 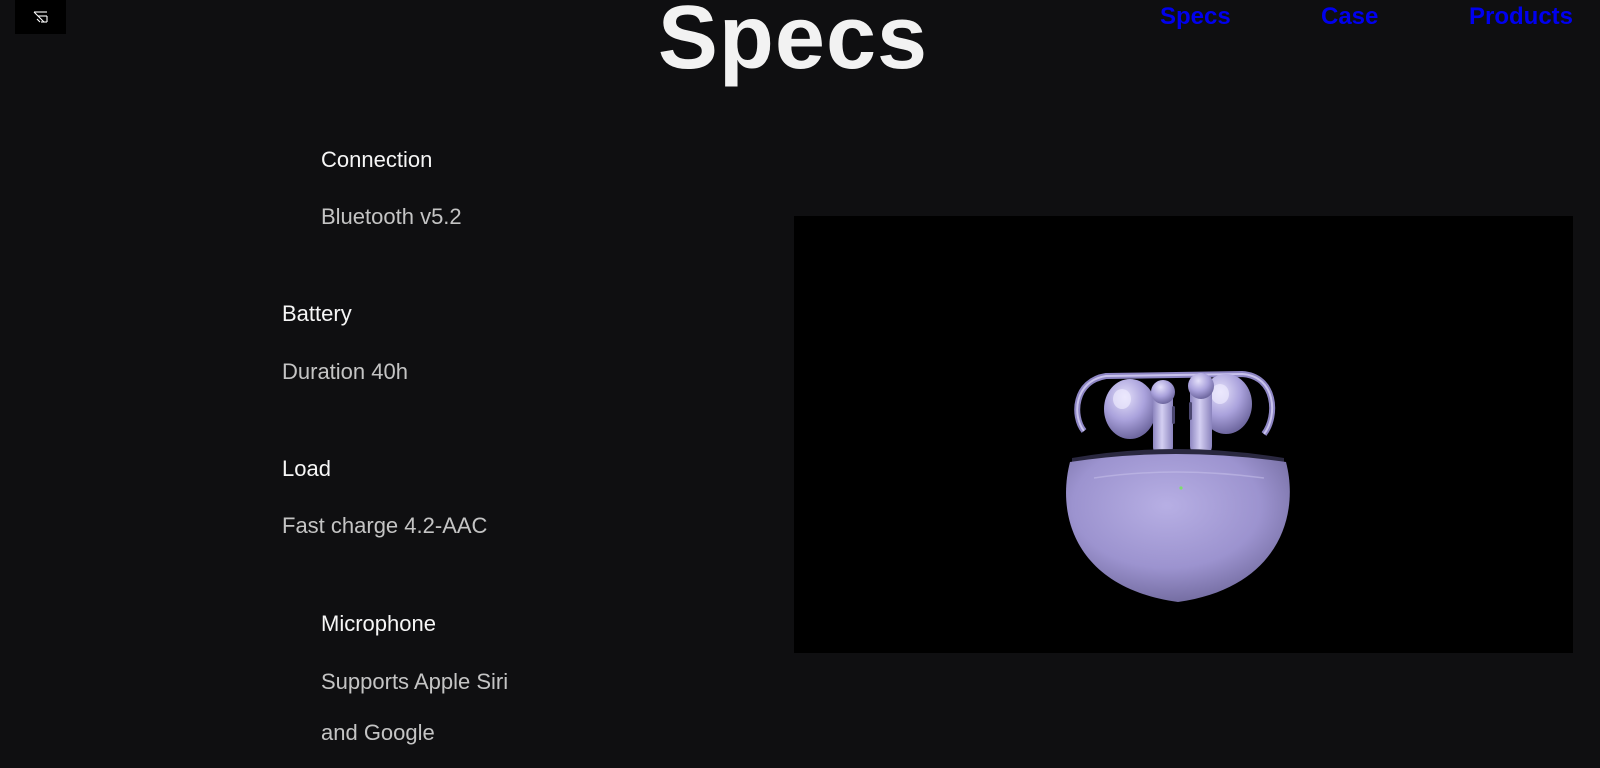 What do you see at coordinates (345, 371) in the screenshot?
I see `spec-value-battery: Duration 40h` at bounding box center [345, 371].